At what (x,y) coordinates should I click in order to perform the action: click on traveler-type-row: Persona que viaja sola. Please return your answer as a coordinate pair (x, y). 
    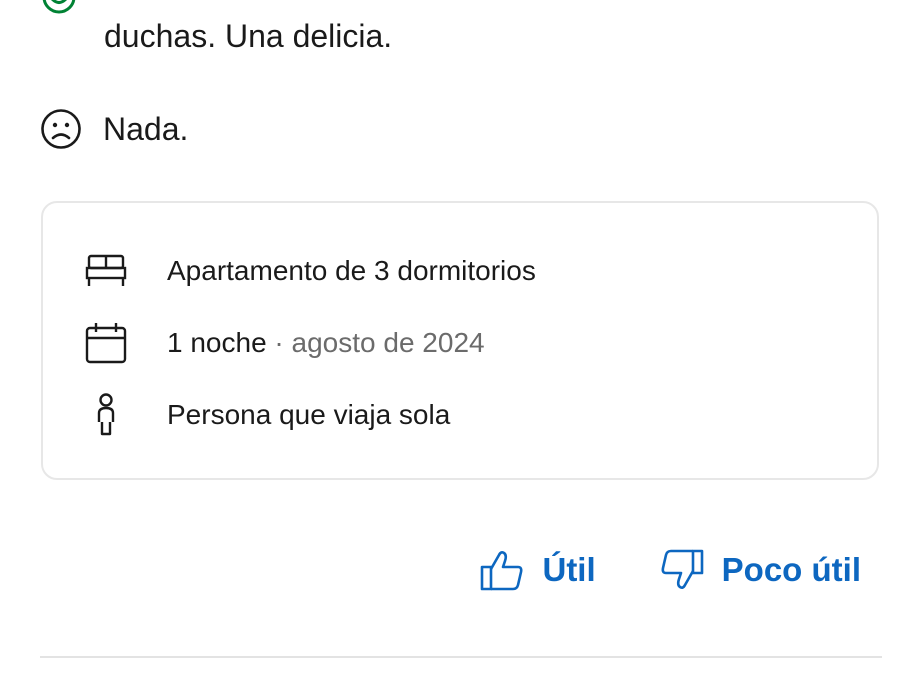
    Looking at the image, I should click on (266, 415).